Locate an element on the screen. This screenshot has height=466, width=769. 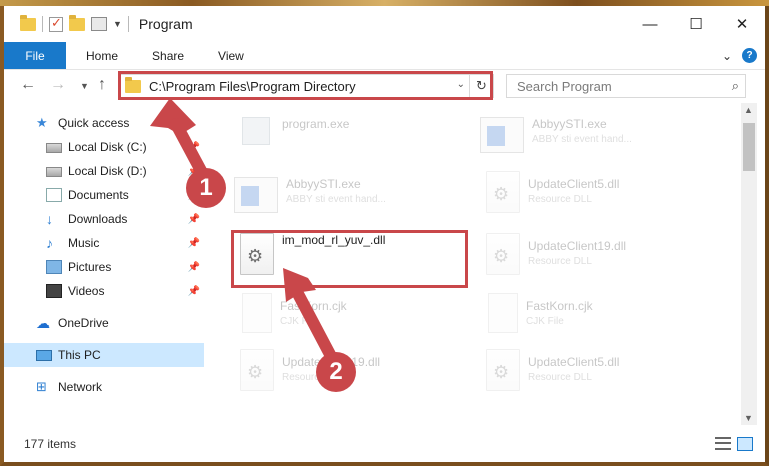
music-icon: ♪ is located at coordinates (49, 243).